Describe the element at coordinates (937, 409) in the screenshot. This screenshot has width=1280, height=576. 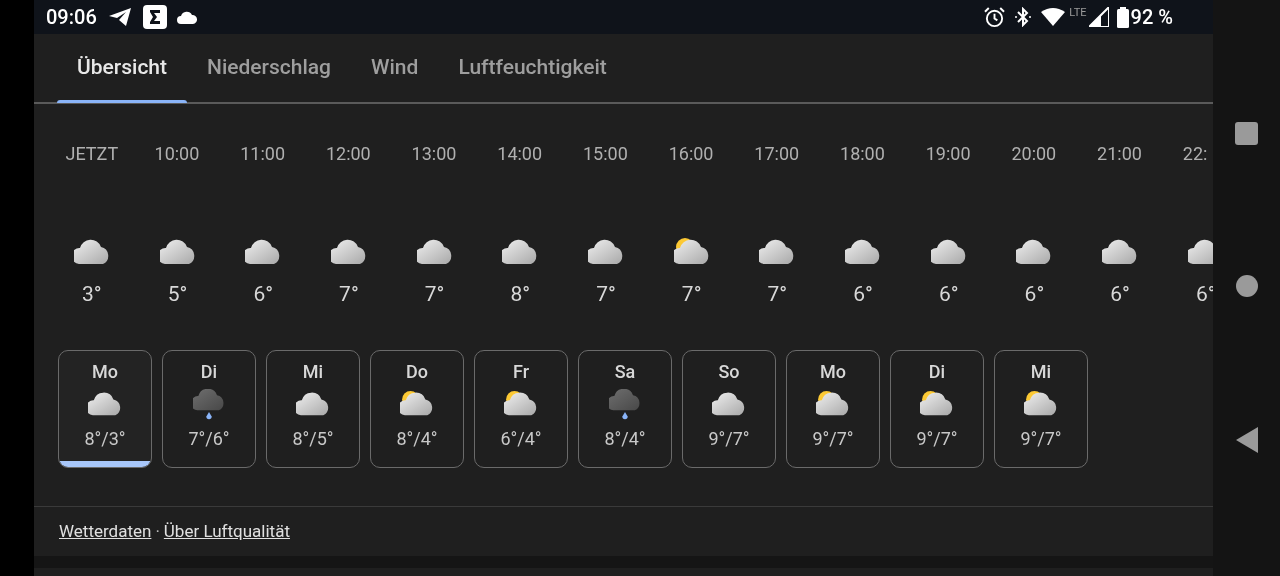
I see `day-card: Di 9°/7°` at that location.